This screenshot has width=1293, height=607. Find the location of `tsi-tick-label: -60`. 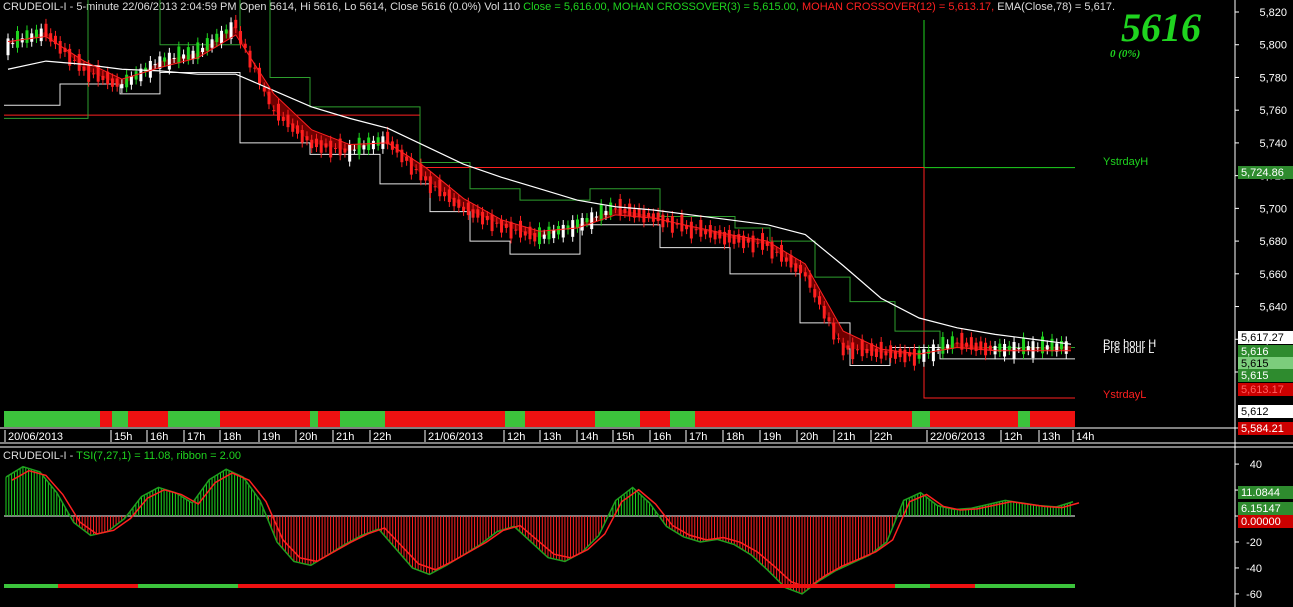

tsi-tick-label: -60 is located at coordinates (1254, 595).